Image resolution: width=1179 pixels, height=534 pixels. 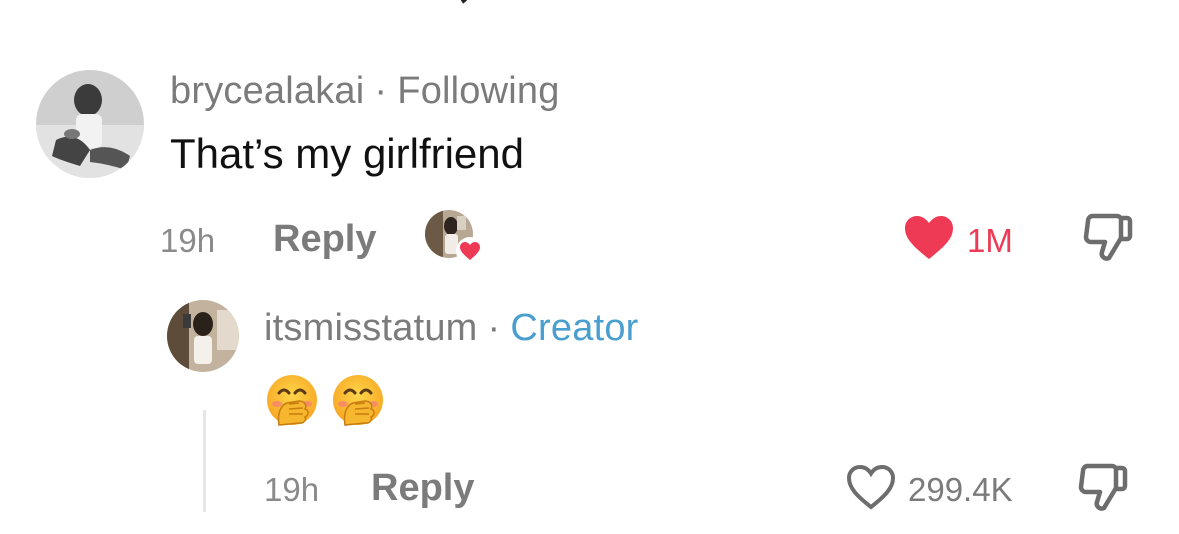 What do you see at coordinates (960, 489) in the screenshot?
I see `reply-like-count: 299.4K` at bounding box center [960, 489].